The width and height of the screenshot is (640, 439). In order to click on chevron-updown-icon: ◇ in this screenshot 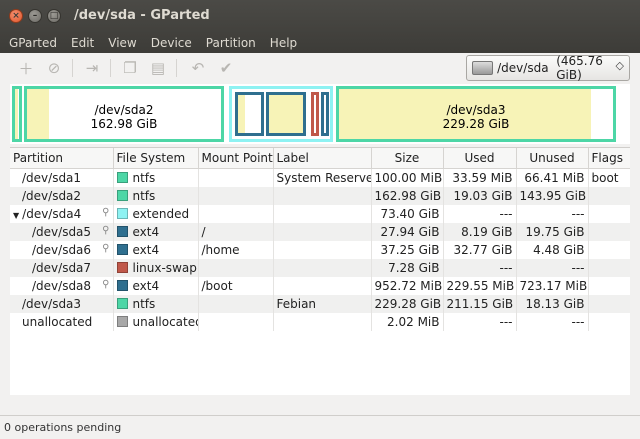, I will do `click(619, 65)`.